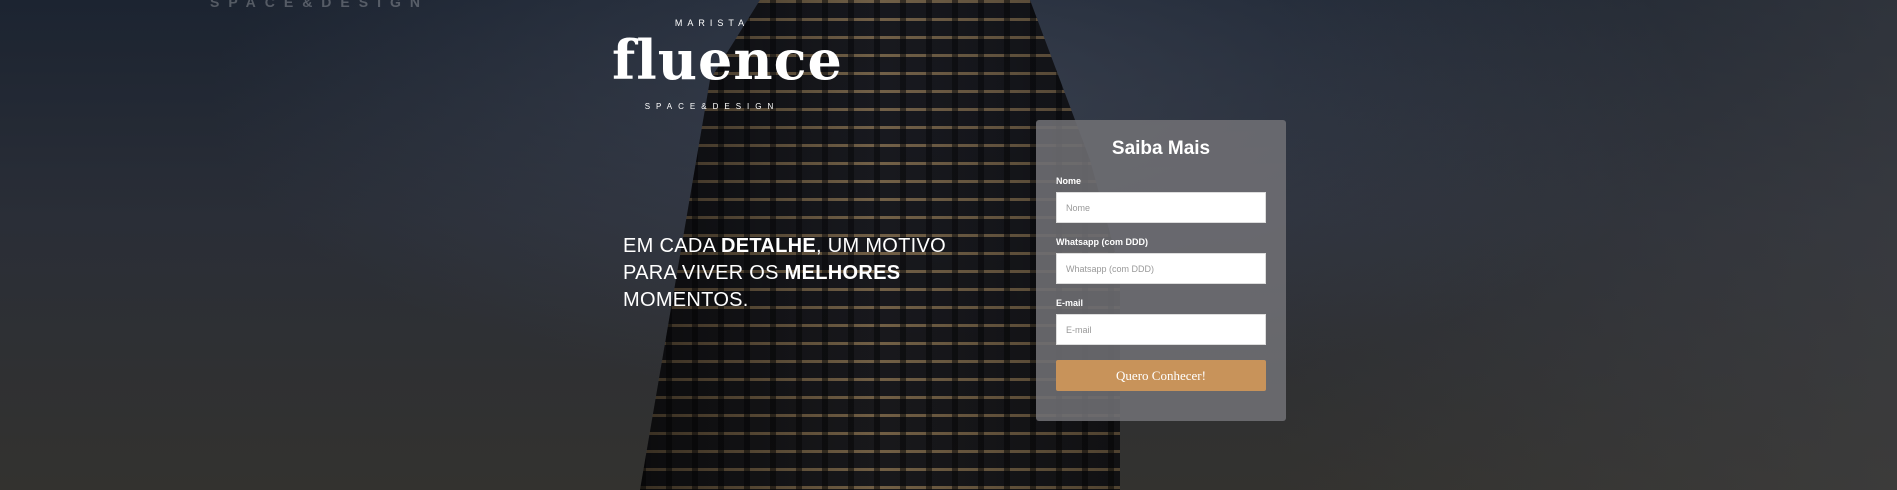  I want to click on name-label: Nome, so click(1069, 181).